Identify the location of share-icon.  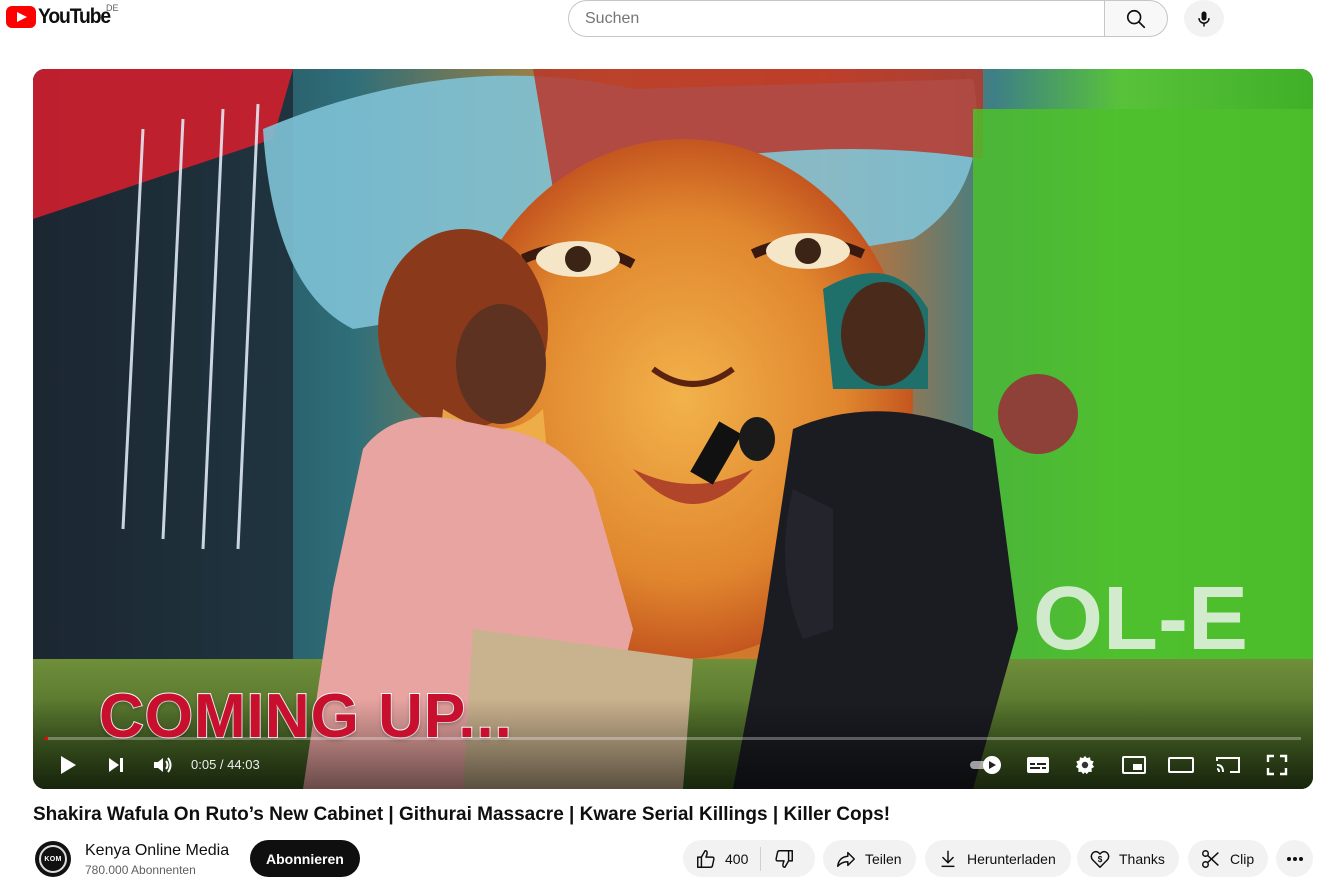
(846, 859).